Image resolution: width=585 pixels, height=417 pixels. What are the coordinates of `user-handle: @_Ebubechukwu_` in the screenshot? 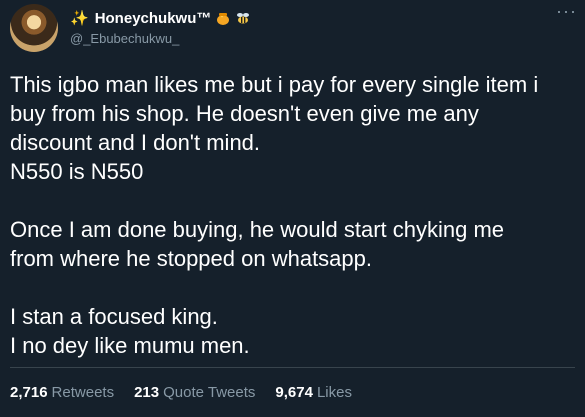 It's located at (322, 38).